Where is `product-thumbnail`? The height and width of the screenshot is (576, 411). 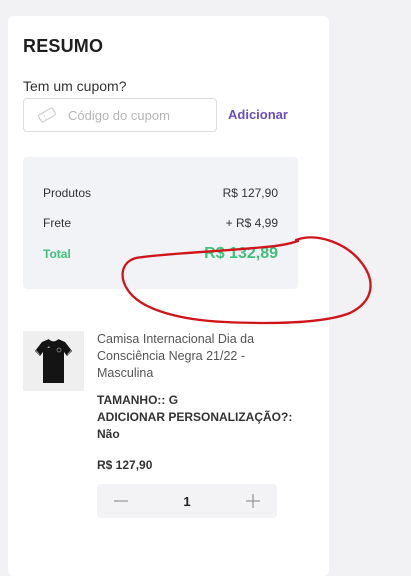 product-thumbnail is located at coordinates (53, 361).